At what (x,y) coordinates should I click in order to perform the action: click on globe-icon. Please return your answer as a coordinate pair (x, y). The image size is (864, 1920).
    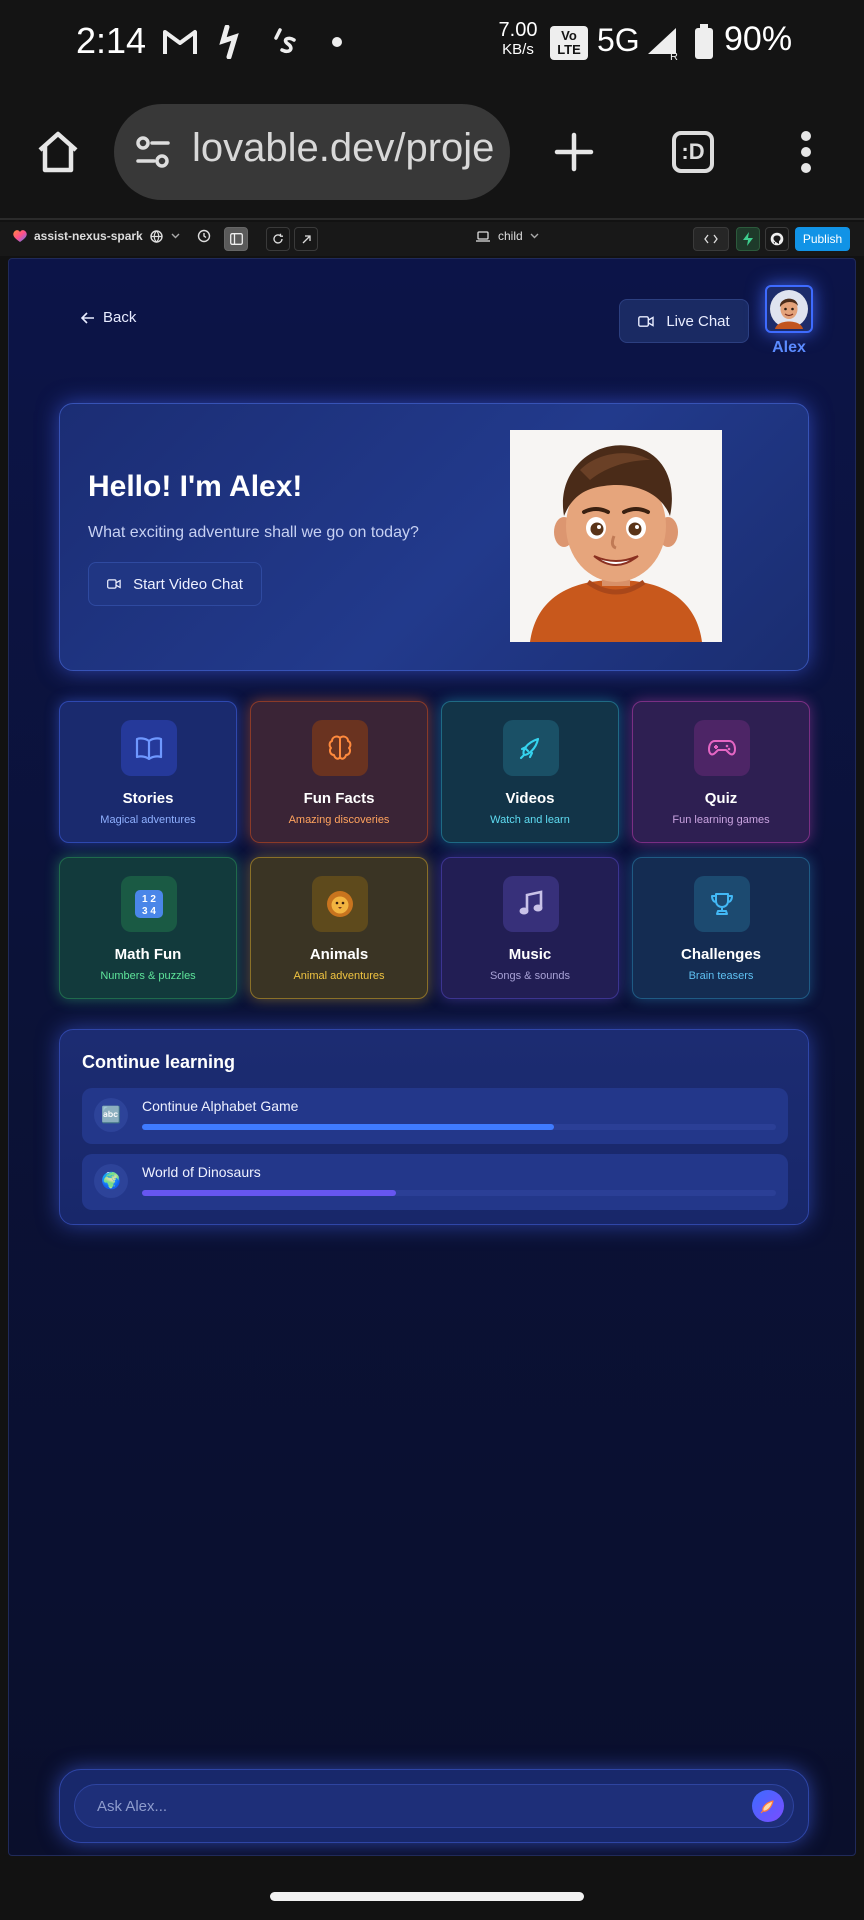
    Looking at the image, I should click on (156, 236).